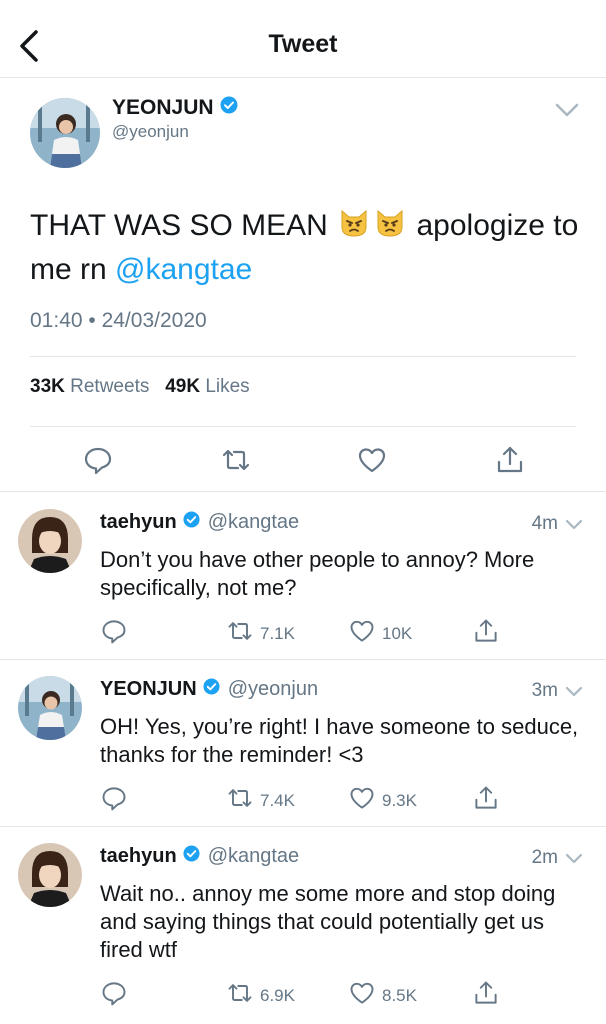 This screenshot has width=606, height=1024. I want to click on tweet-timestamp: 01:40 • 24/03/2020, so click(118, 320).